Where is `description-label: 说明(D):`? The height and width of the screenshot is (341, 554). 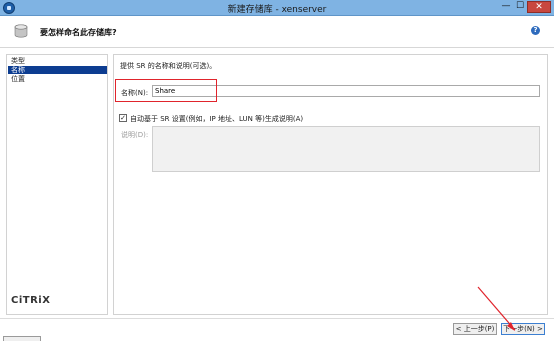 description-label: 说明(D): is located at coordinates (135, 135).